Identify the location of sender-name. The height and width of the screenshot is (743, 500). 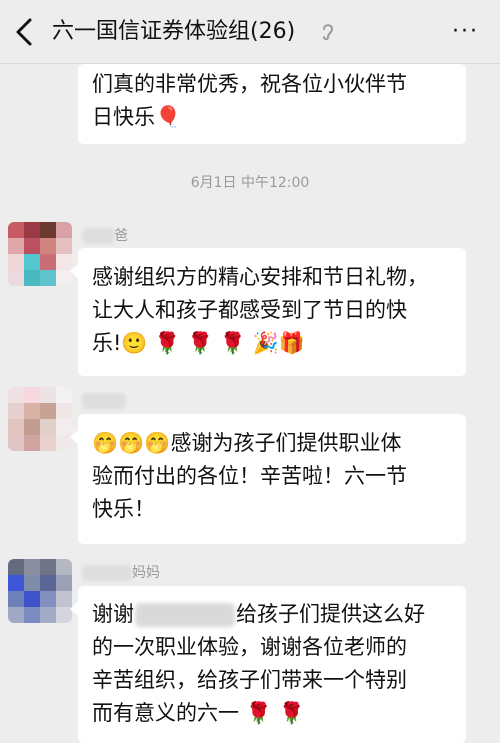
(104, 401).